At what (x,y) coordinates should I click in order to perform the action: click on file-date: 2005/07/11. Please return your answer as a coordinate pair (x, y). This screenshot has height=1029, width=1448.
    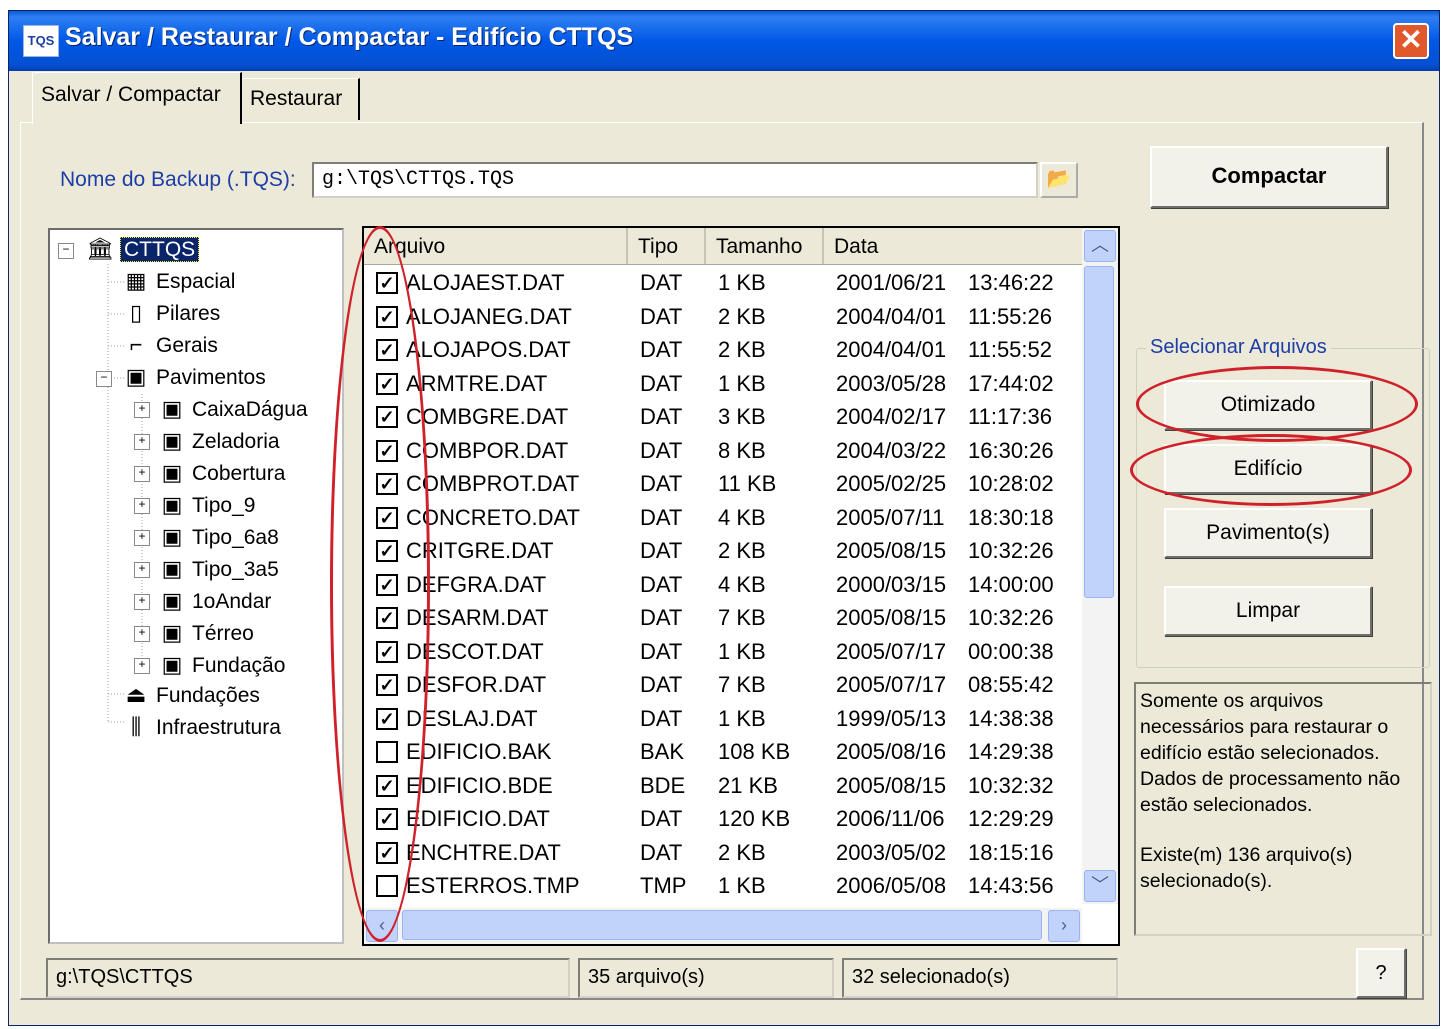
    Looking at the image, I should click on (890, 517).